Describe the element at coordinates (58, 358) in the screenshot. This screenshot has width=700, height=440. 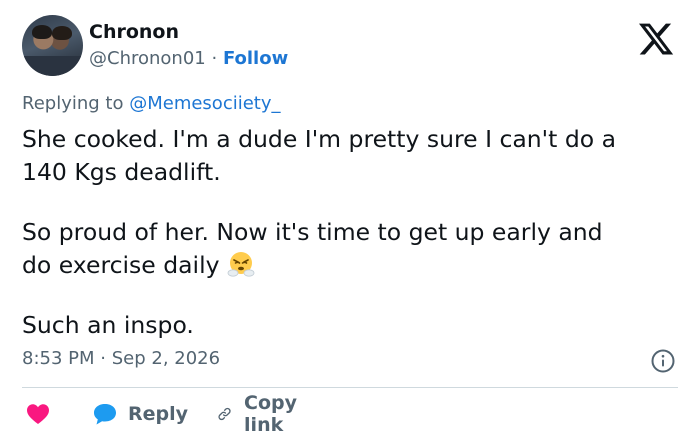
I see `tweet-time: 8:53 PM` at that location.